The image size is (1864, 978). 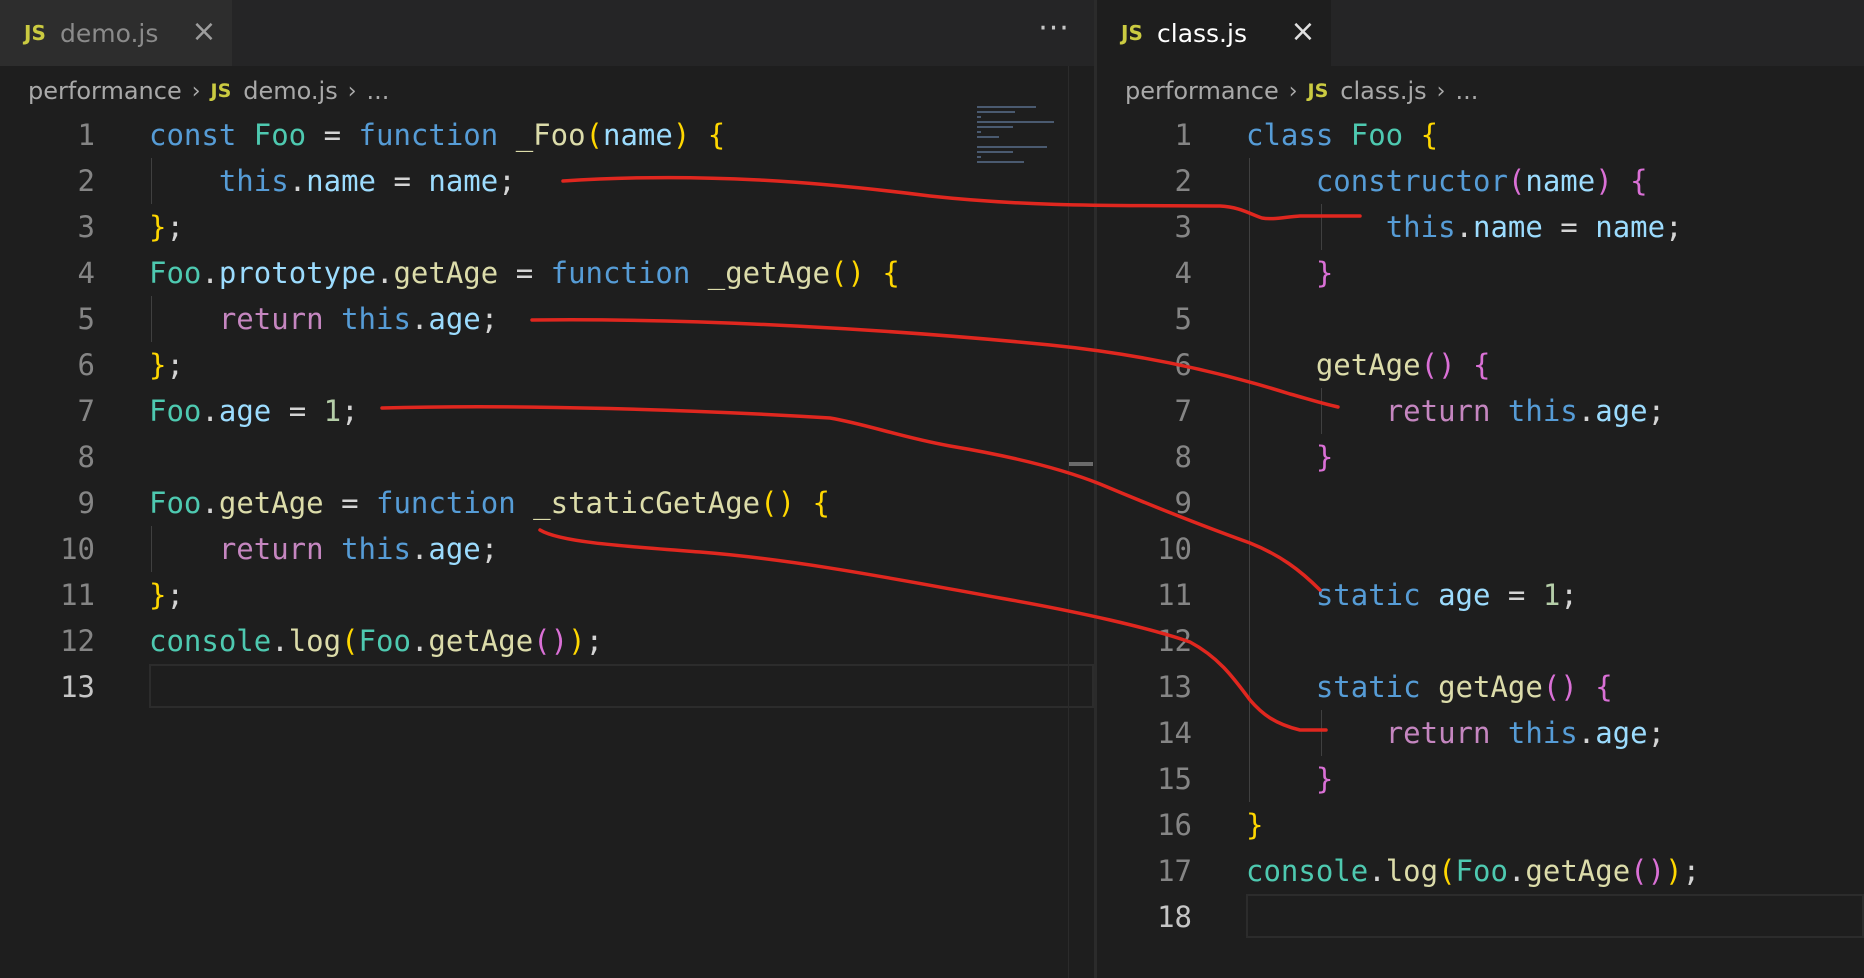 I want to click on minimap, so click(x=1027, y=136).